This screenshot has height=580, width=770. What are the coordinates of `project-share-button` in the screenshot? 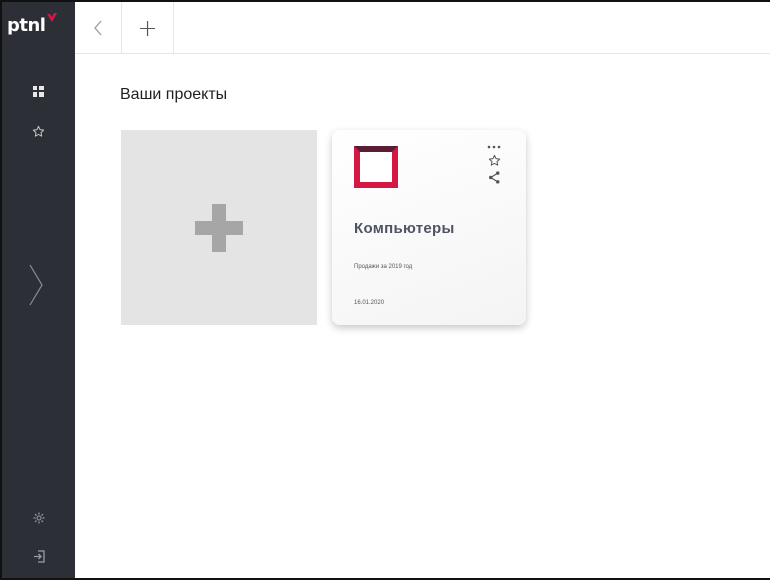 It's located at (494, 177).